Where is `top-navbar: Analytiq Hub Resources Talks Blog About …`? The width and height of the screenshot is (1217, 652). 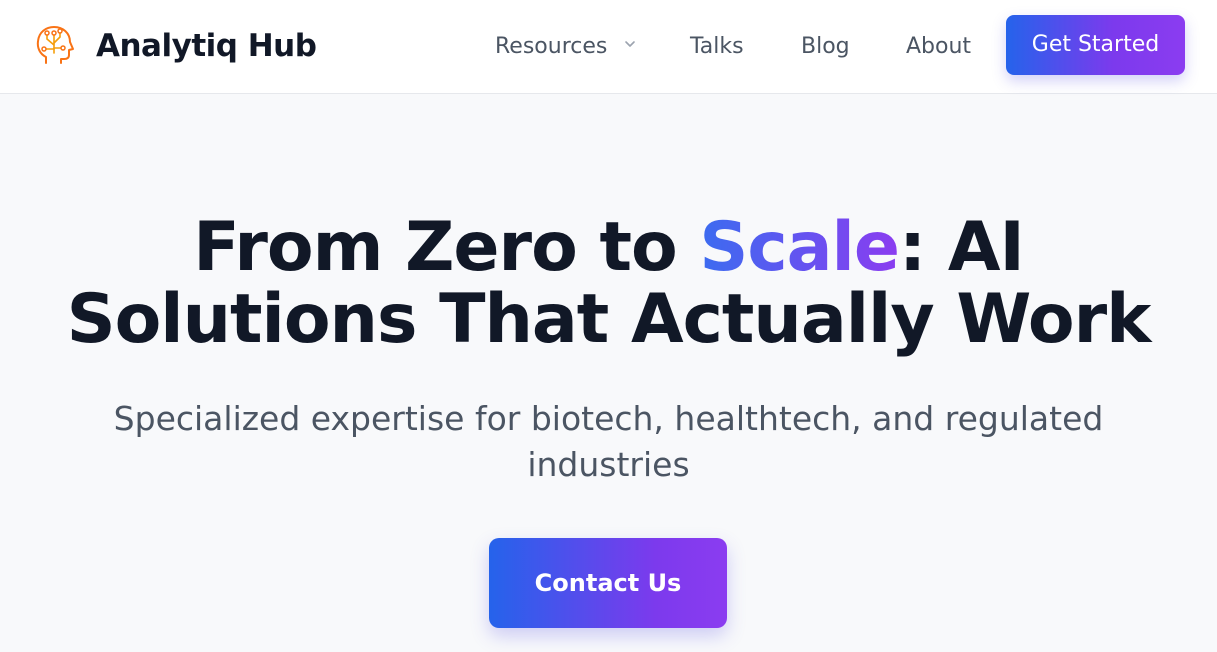
top-navbar: Analytiq Hub Resources Talks Blog About … is located at coordinates (608, 47).